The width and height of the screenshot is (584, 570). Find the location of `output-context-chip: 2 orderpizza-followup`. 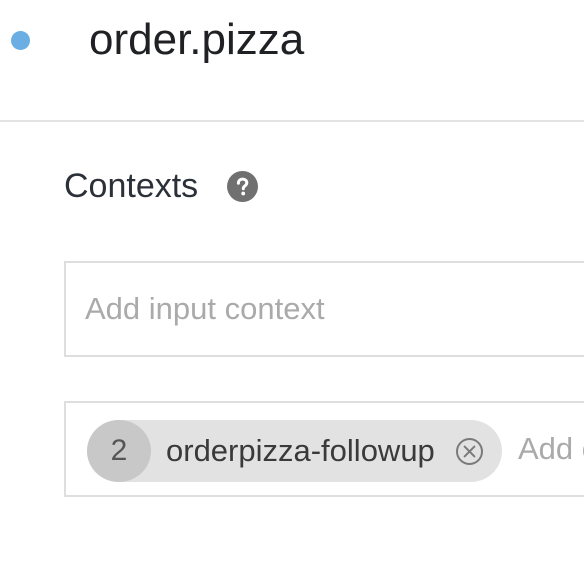

output-context-chip: 2 orderpizza-followup is located at coordinates (294, 451).